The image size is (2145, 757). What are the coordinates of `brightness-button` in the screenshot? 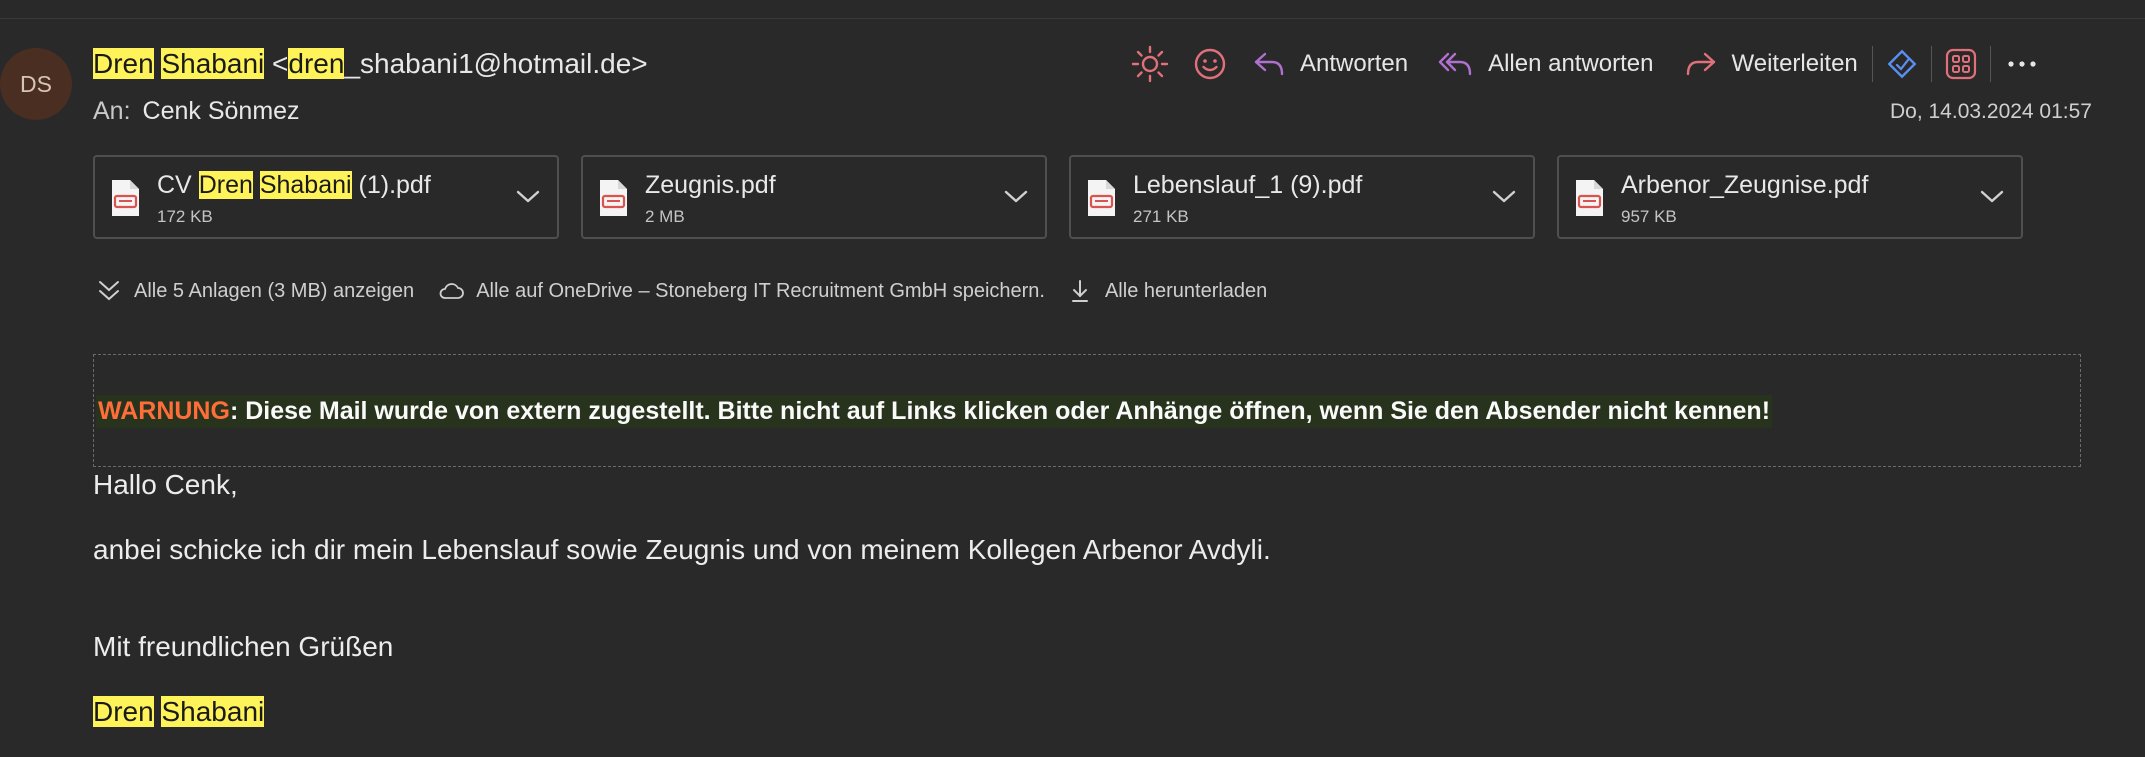 It's located at (1150, 64).